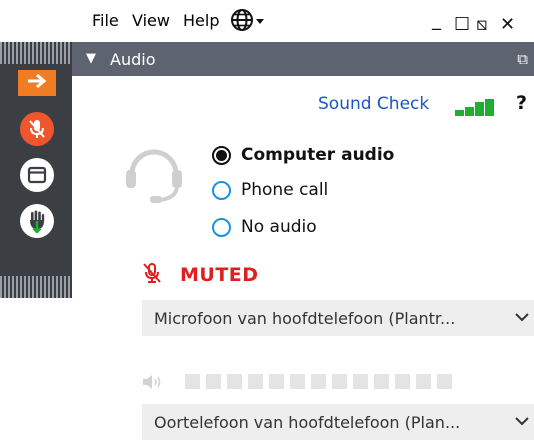 The image size is (534, 448). I want to click on help-button: ?, so click(521, 103).